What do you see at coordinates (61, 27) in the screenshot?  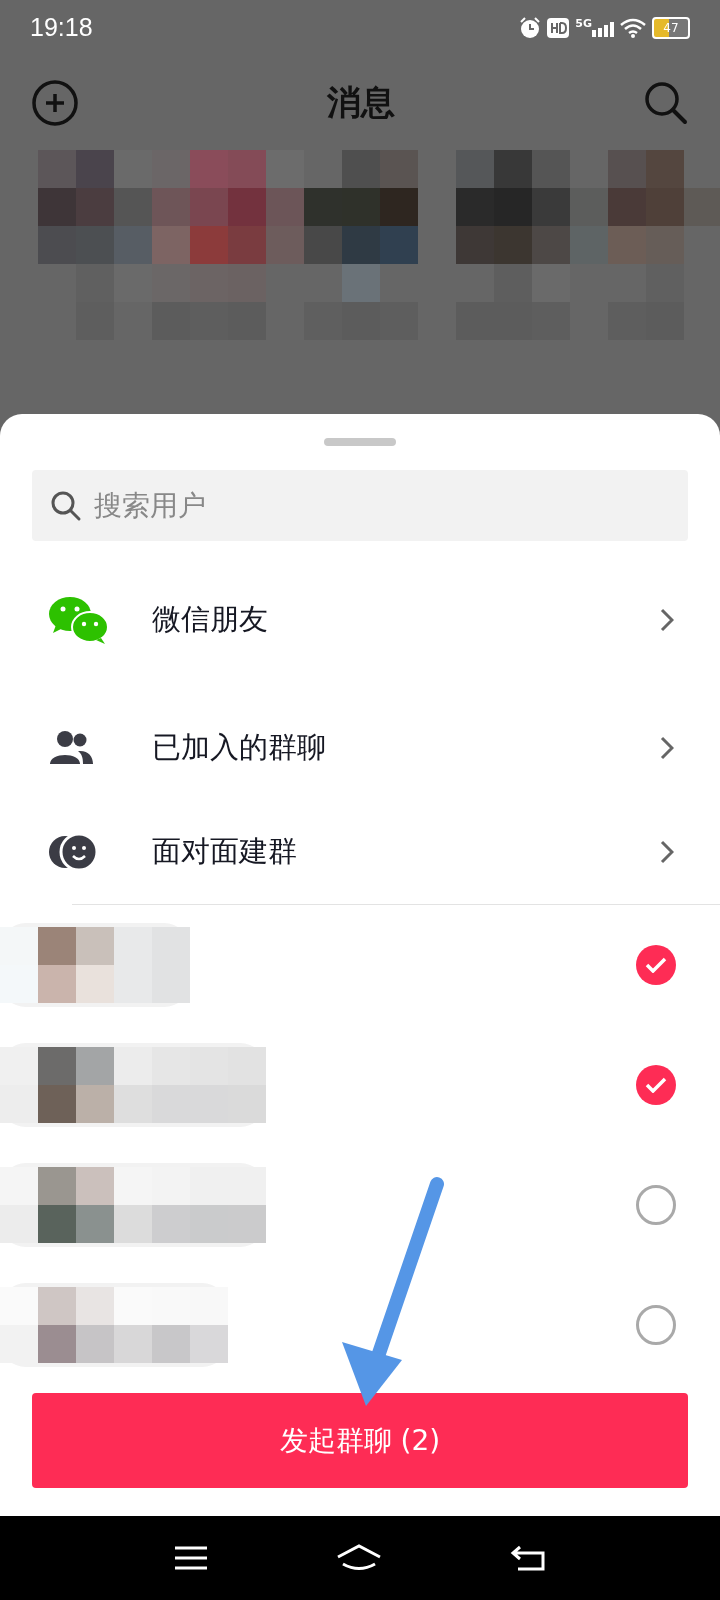 I see `status-time: 19:18` at bounding box center [61, 27].